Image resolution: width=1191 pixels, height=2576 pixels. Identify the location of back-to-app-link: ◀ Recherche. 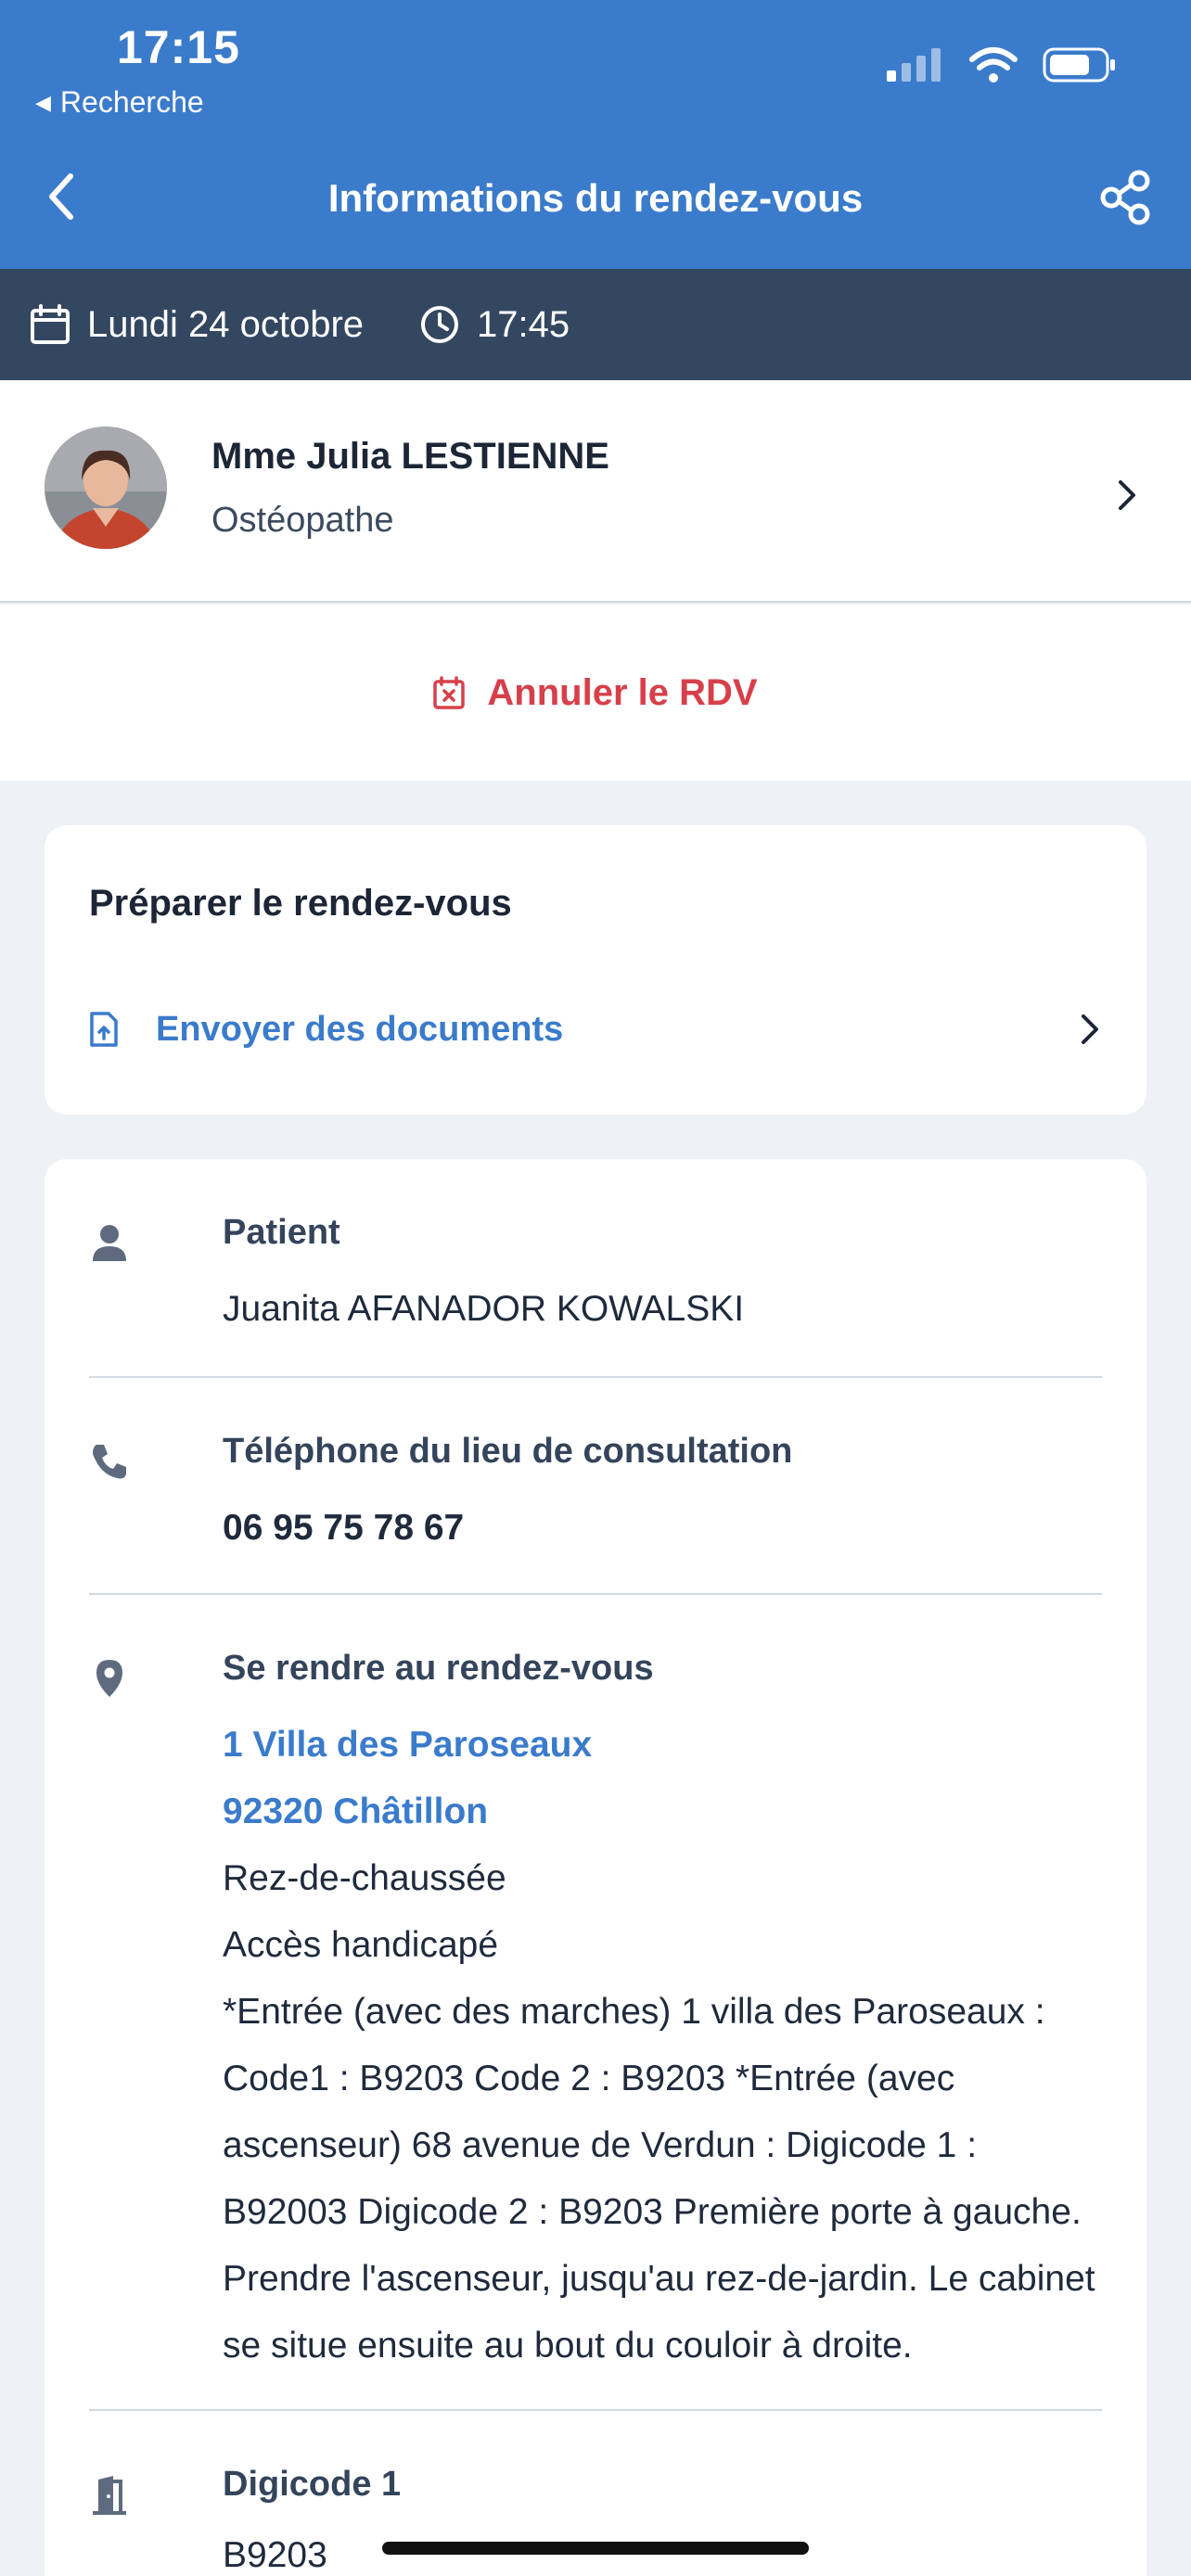
(120, 102).